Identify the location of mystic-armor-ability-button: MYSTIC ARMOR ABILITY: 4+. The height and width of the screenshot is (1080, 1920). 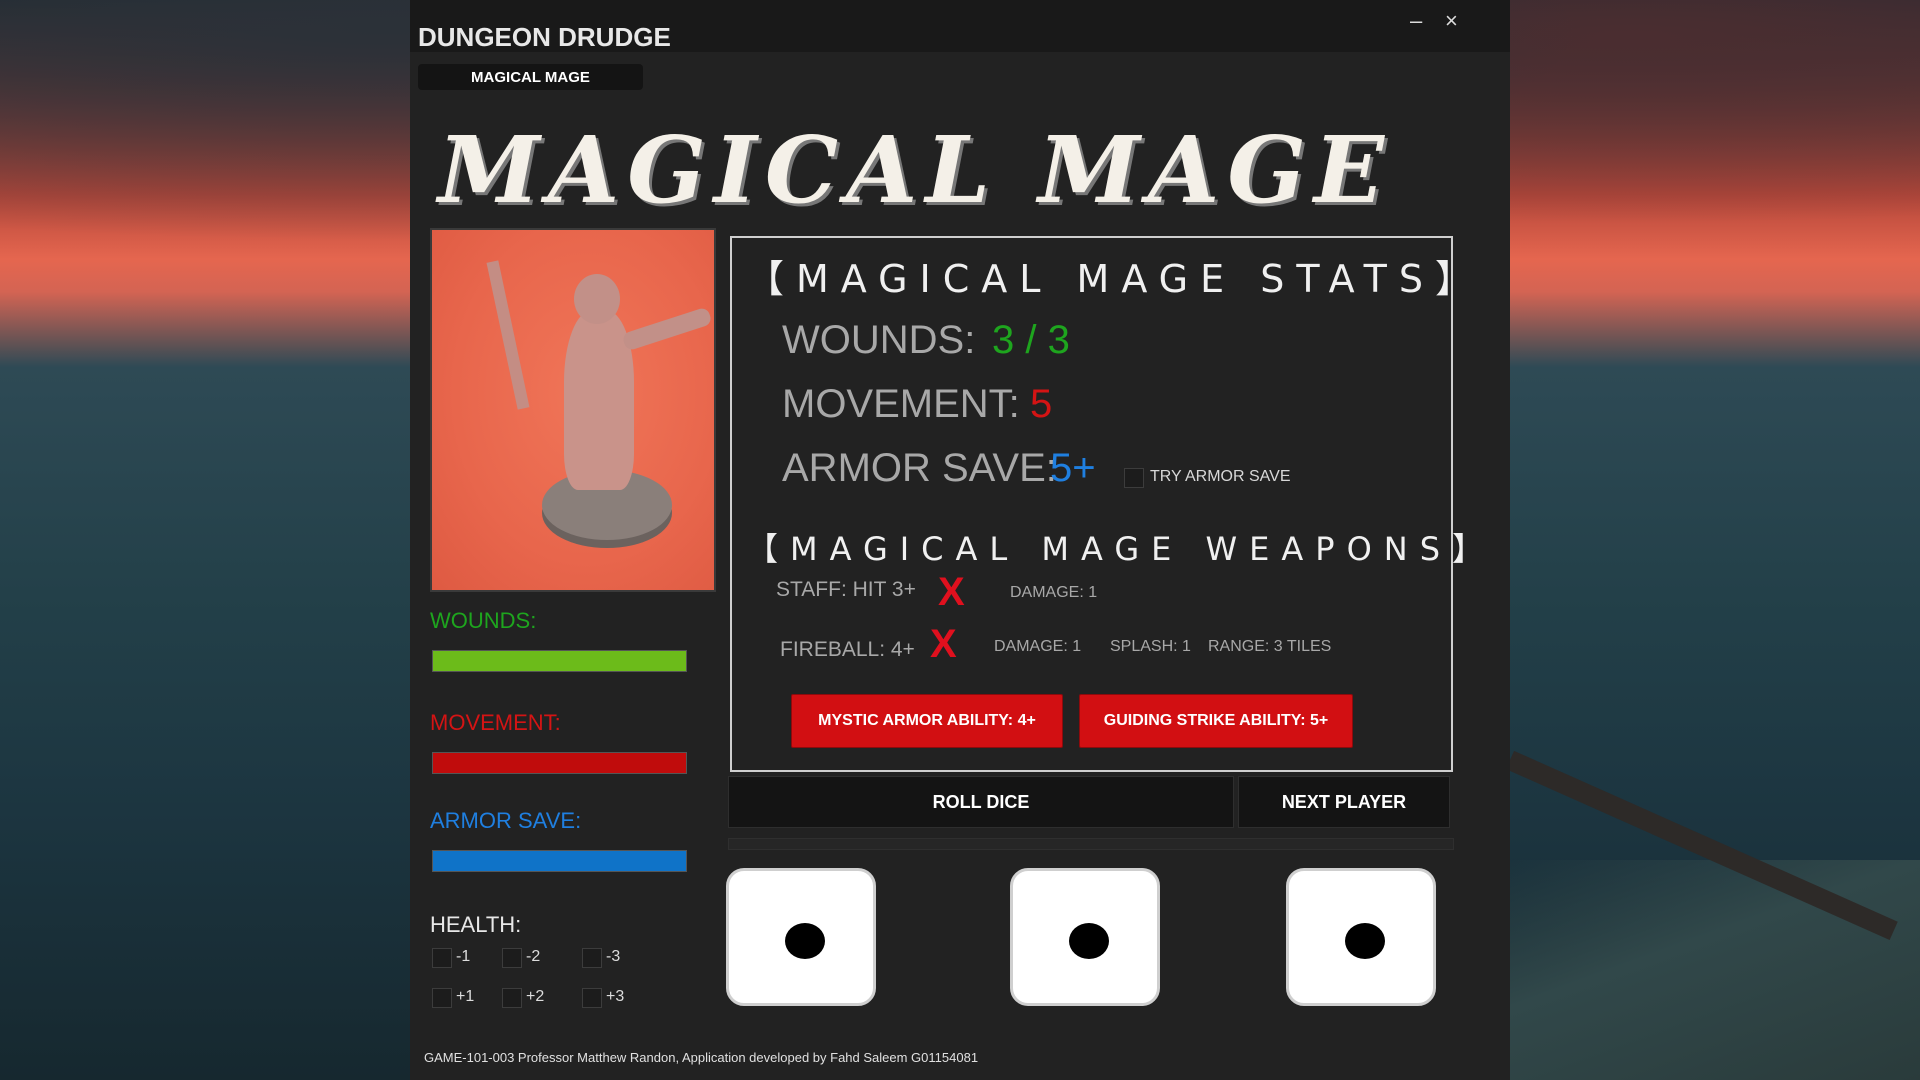
(927, 721).